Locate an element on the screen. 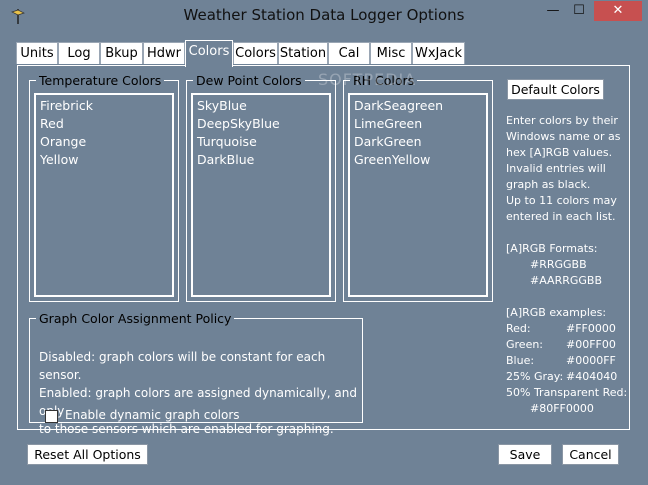 The width and height of the screenshot is (648, 485). list-item: DarkBlue is located at coordinates (226, 159).